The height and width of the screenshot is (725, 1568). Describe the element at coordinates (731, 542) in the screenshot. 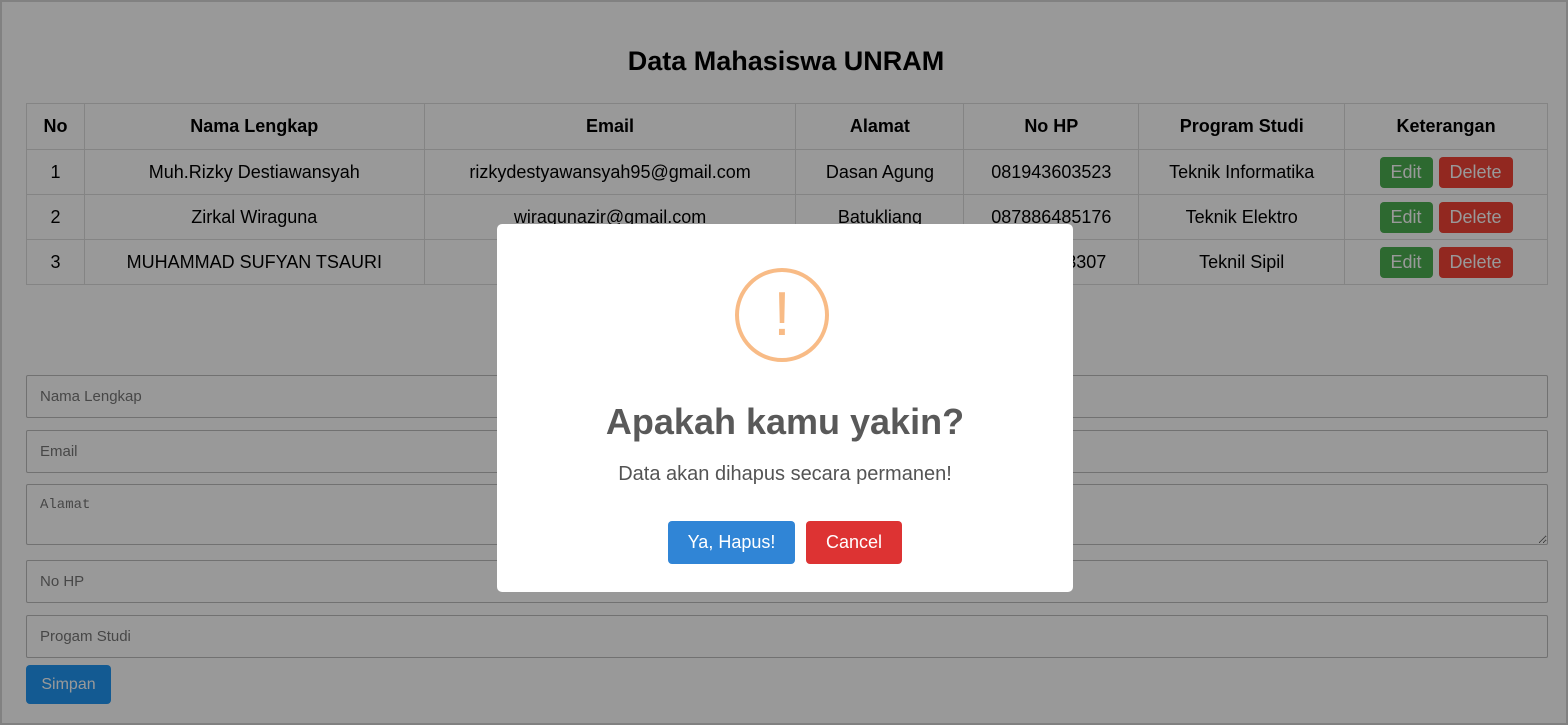

I see `confirm-delete-button: Ya, Hapus!` at that location.